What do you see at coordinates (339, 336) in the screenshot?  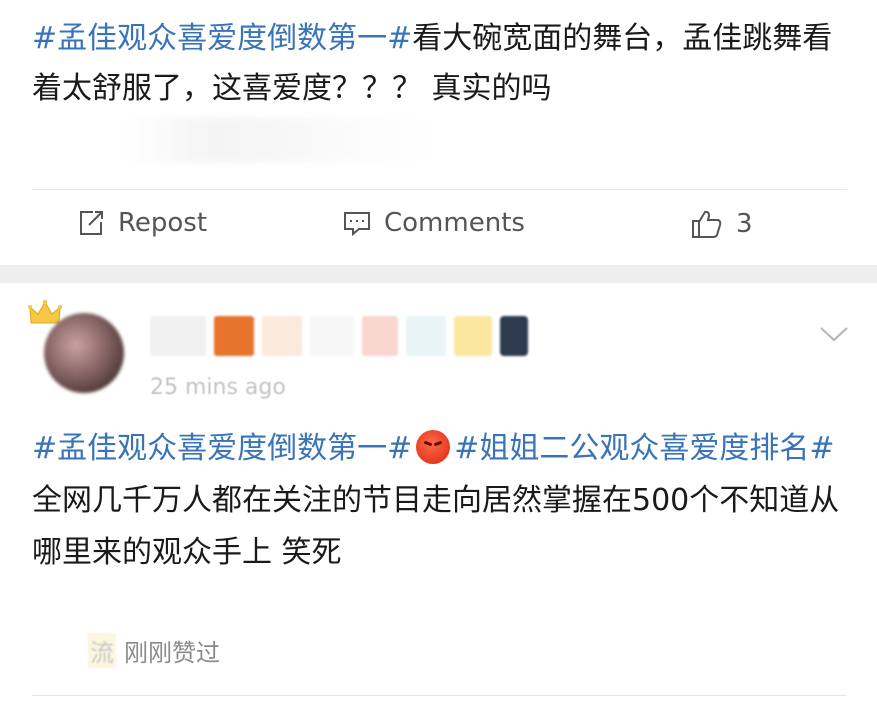 I see `username-blurred` at bounding box center [339, 336].